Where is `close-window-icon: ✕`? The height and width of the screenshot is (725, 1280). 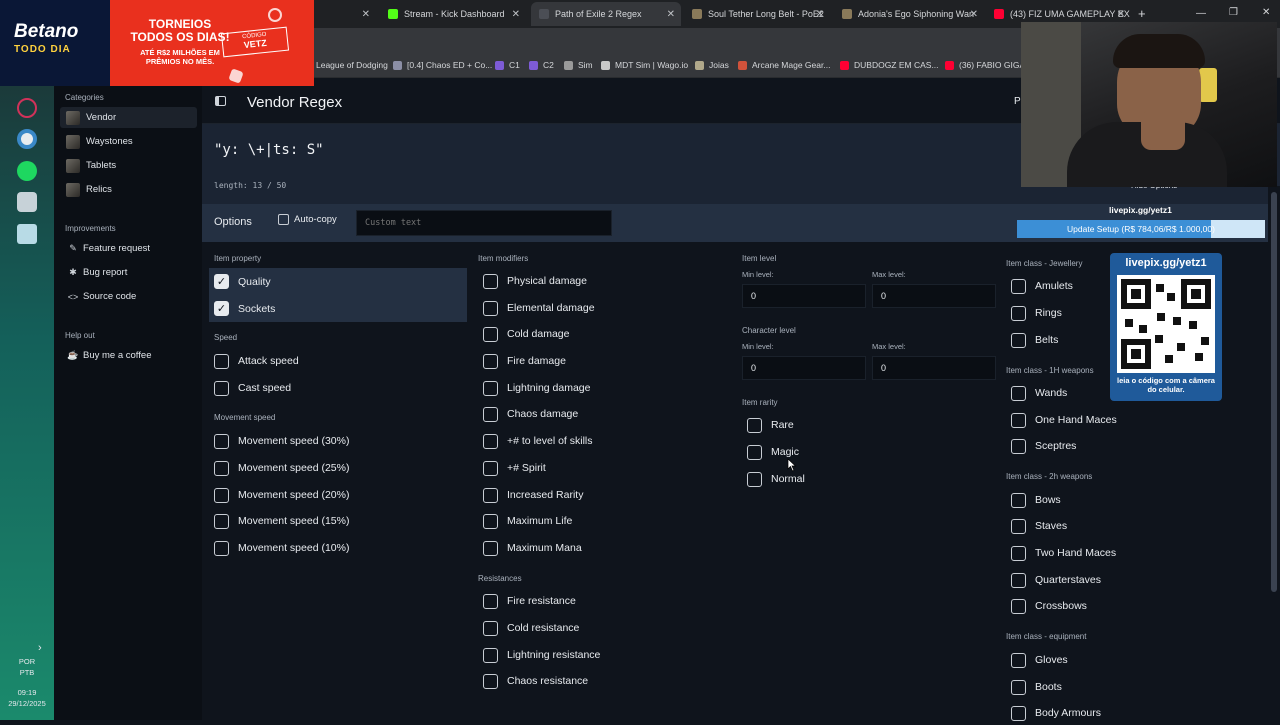
close-window-icon: ✕ is located at coordinates (1266, 12).